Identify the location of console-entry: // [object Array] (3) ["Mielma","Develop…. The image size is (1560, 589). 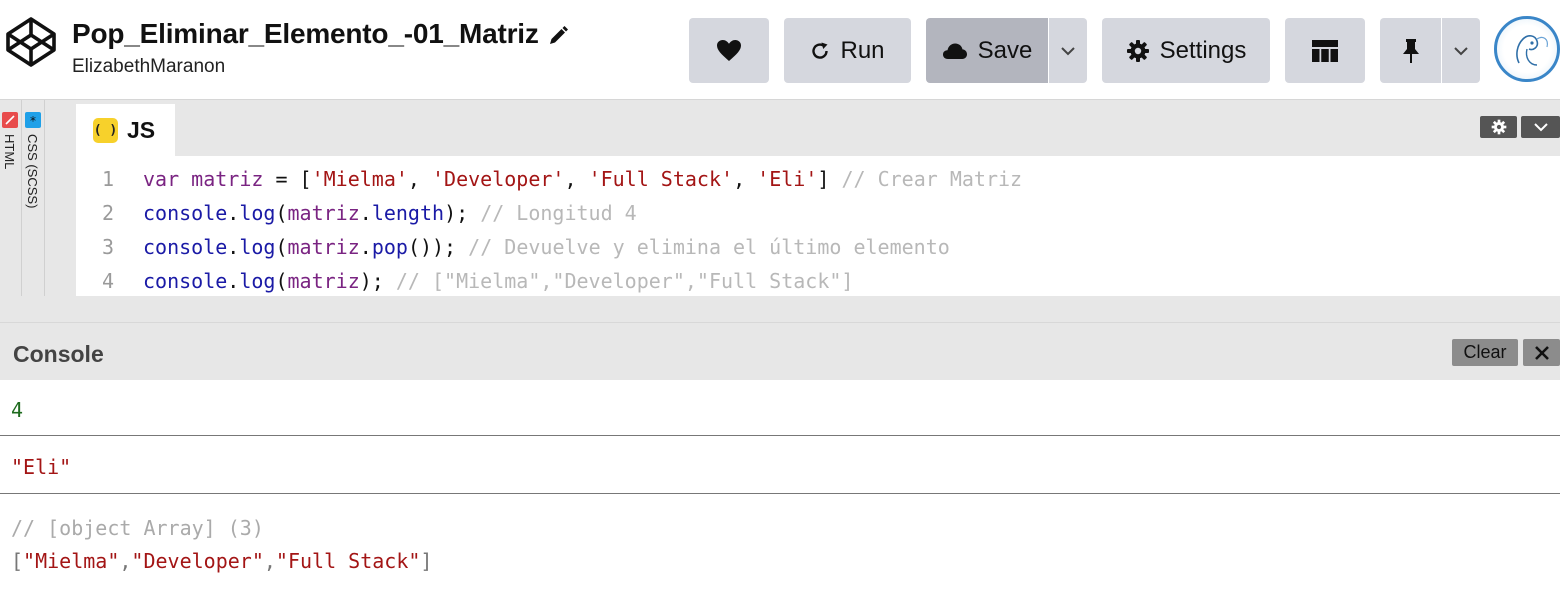
(780, 536).